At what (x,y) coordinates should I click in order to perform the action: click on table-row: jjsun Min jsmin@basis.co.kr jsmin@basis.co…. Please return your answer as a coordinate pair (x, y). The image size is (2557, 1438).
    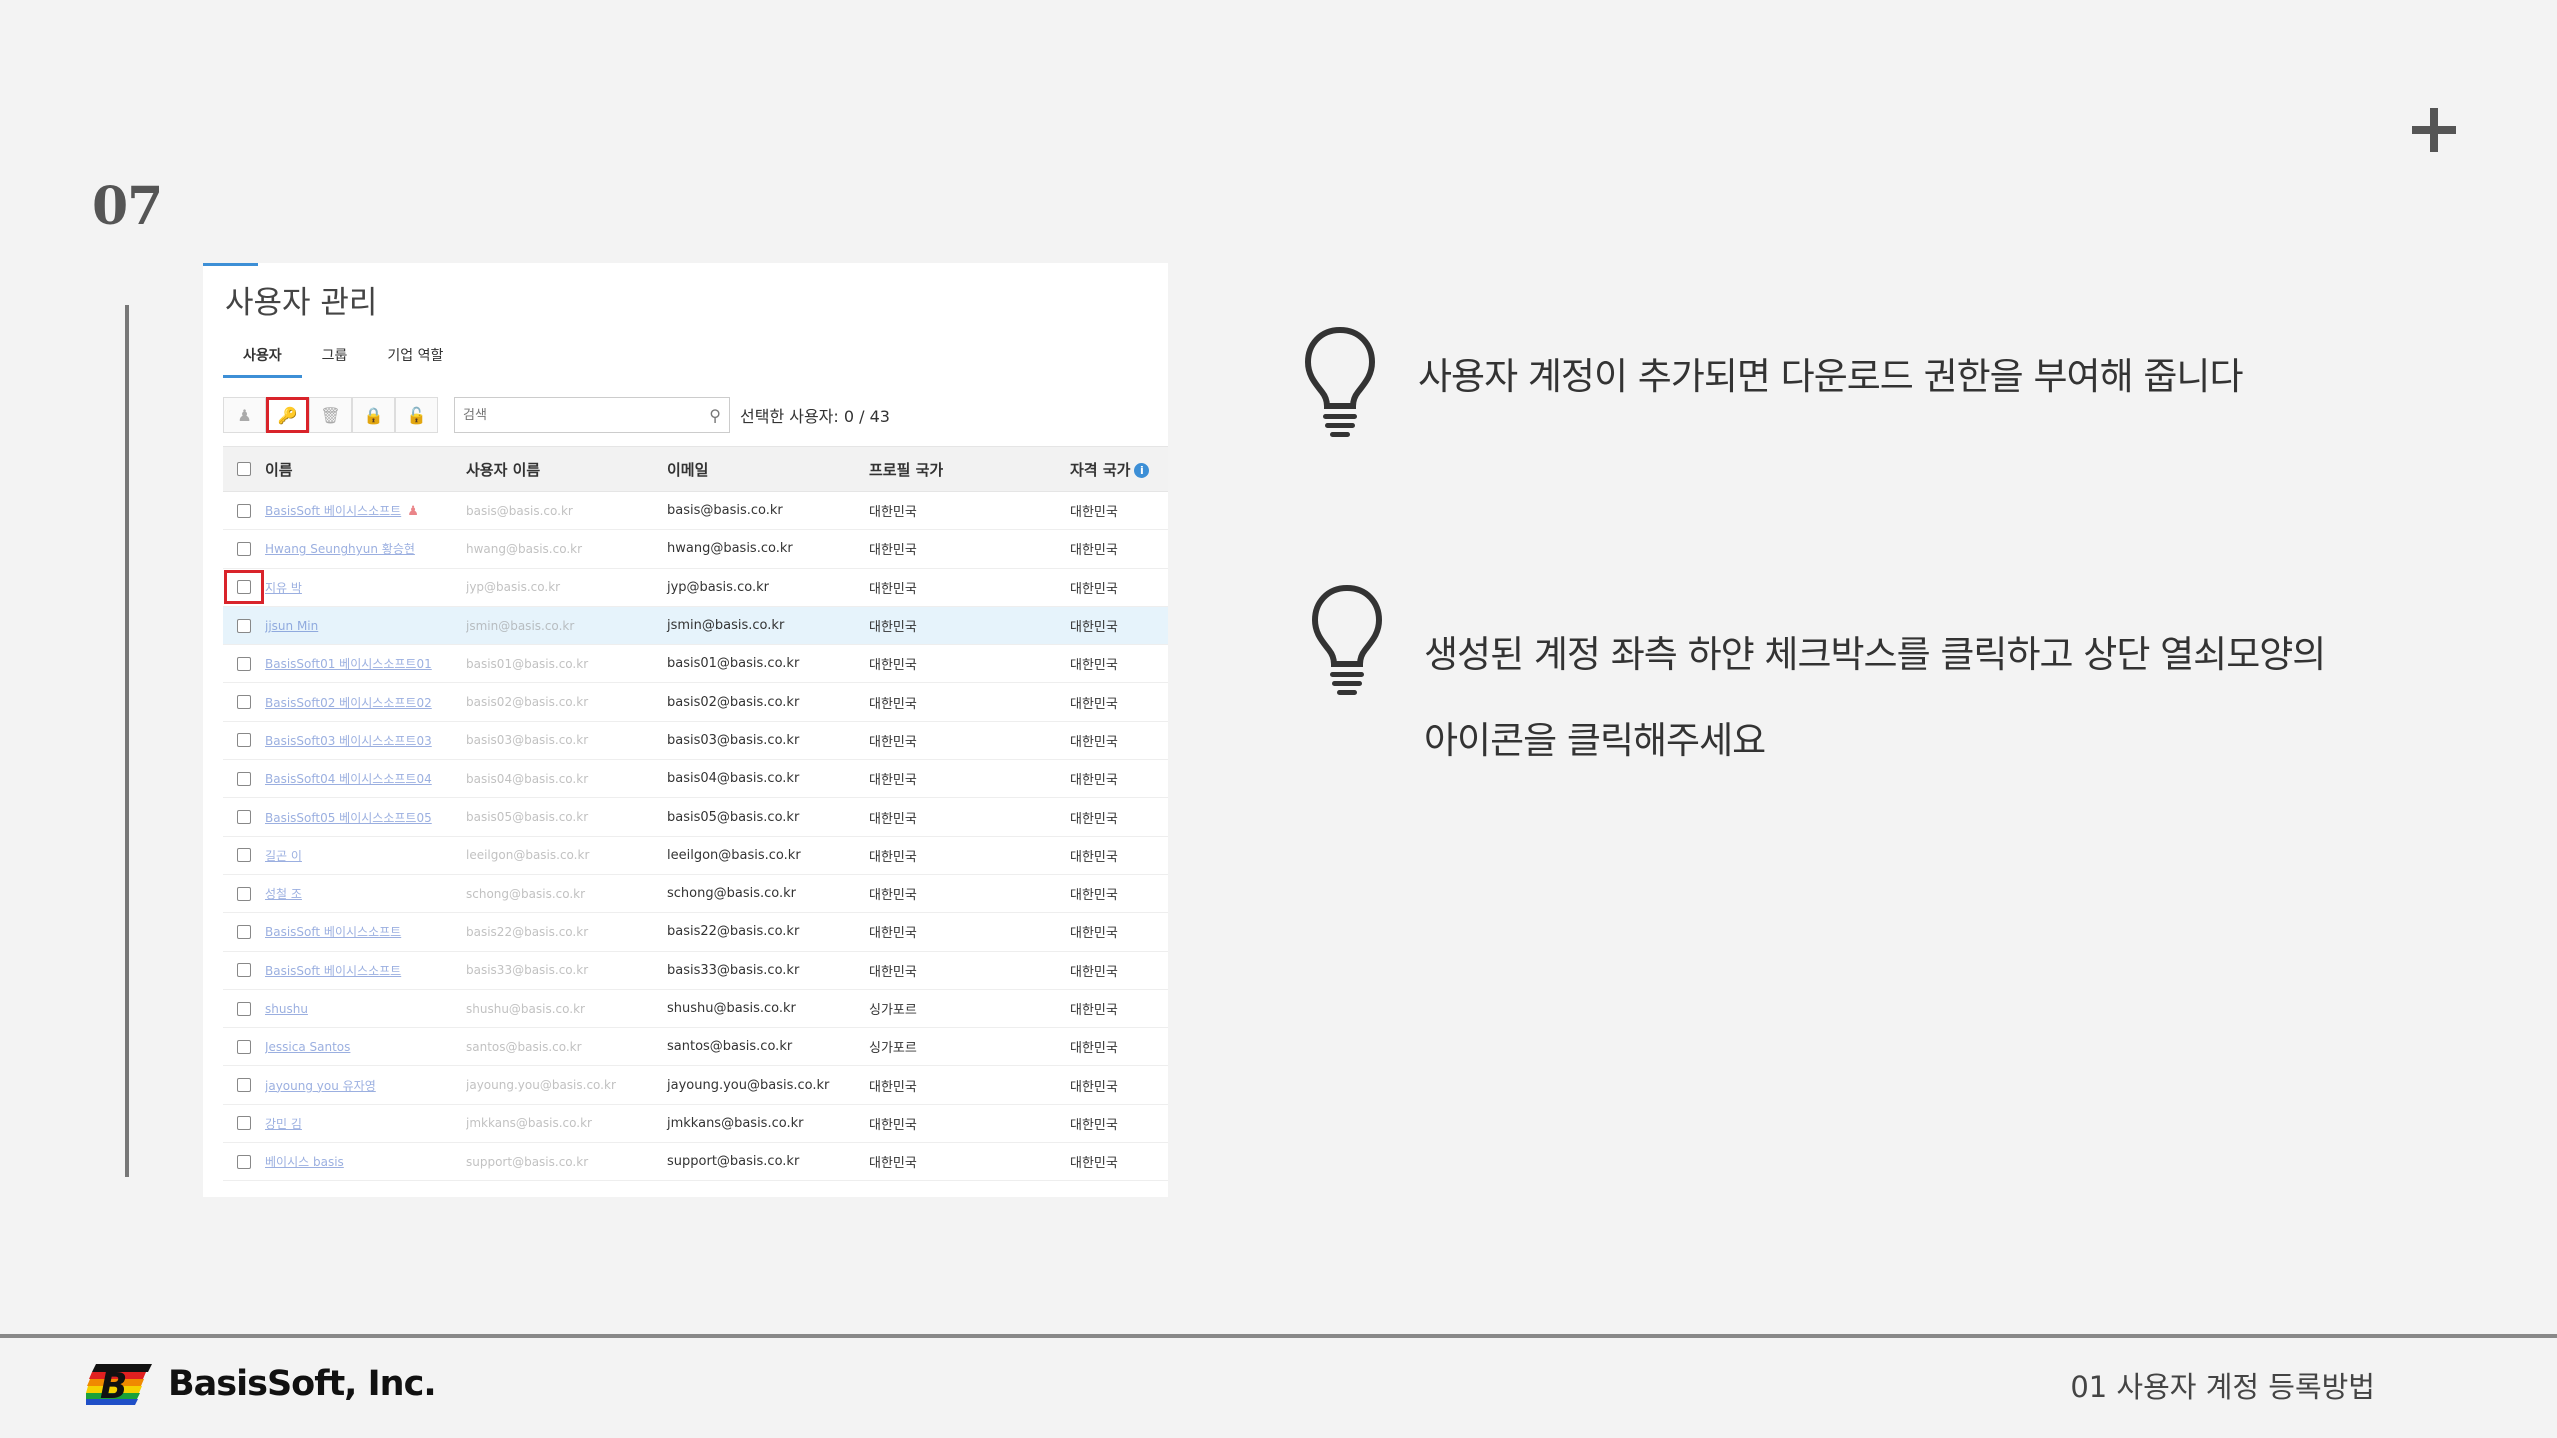
    Looking at the image, I should click on (695, 626).